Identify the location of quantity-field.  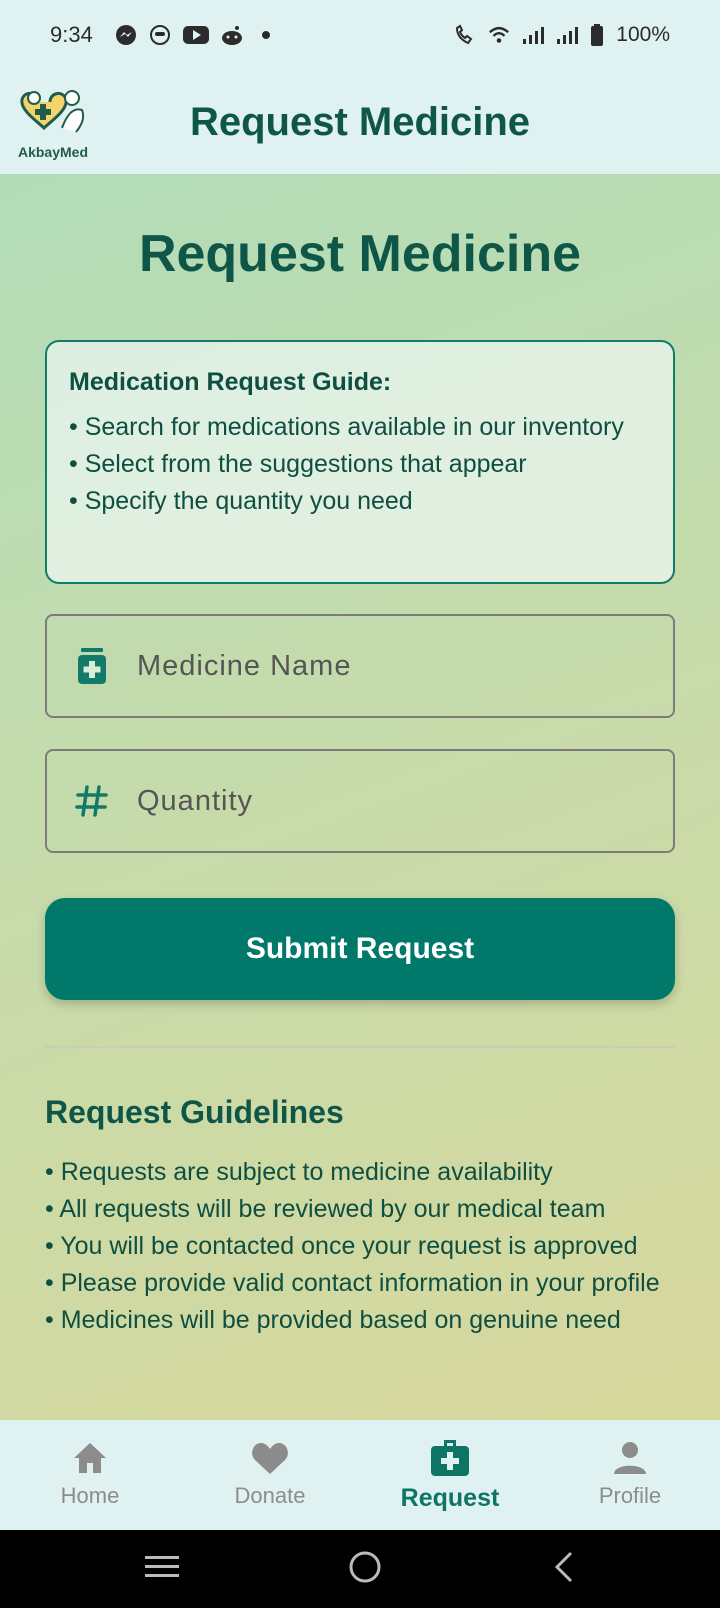
(360, 801).